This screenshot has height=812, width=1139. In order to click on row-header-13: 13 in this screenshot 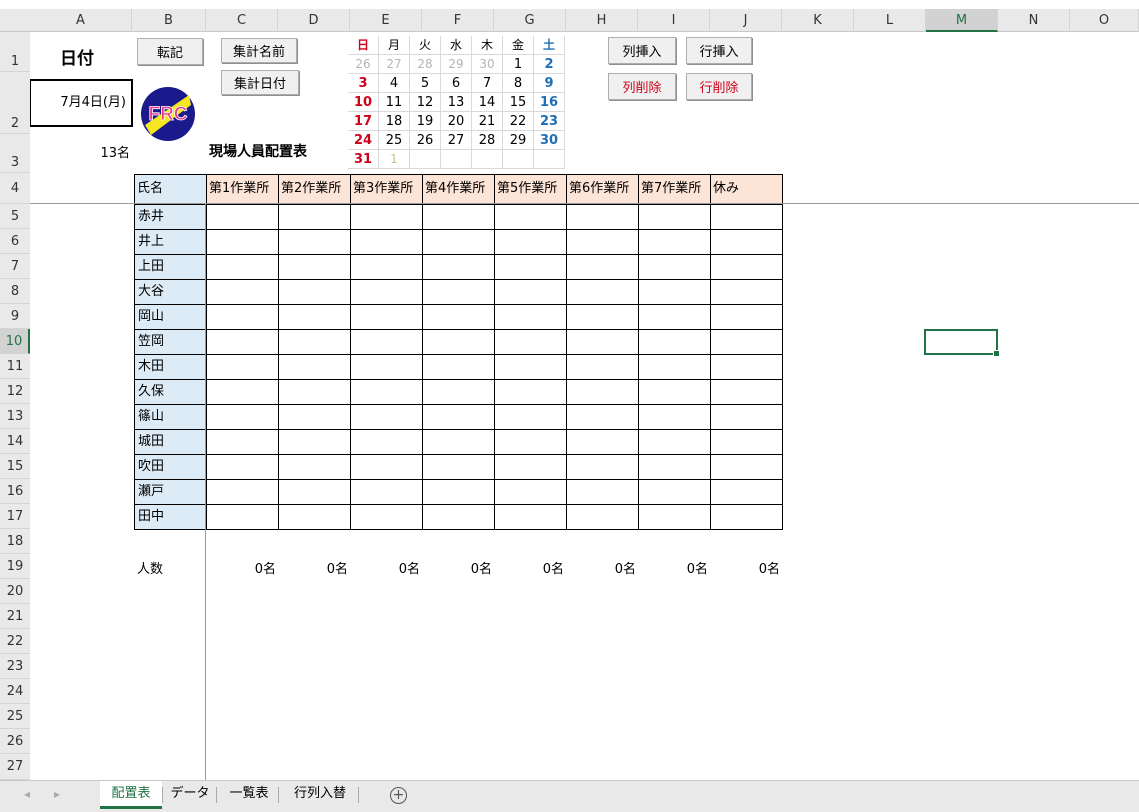, I will do `click(15, 416)`.